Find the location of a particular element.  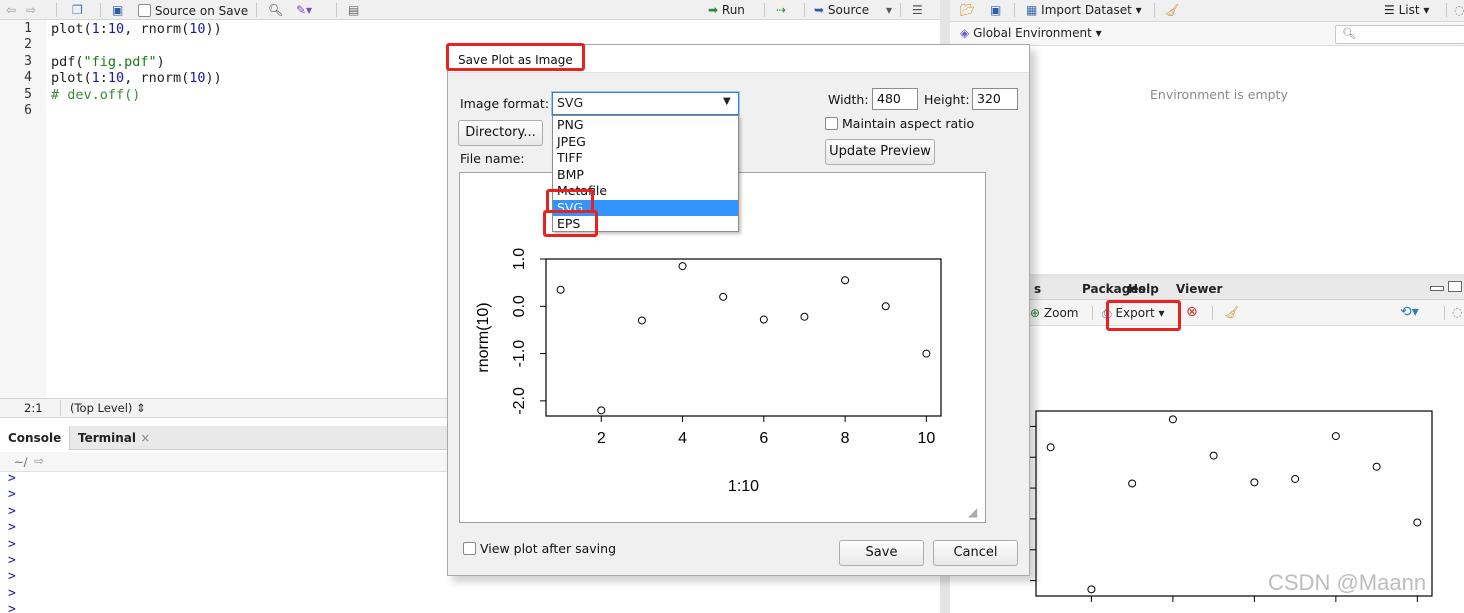

scope-selector: (Top Level) ⇕ is located at coordinates (108, 408).